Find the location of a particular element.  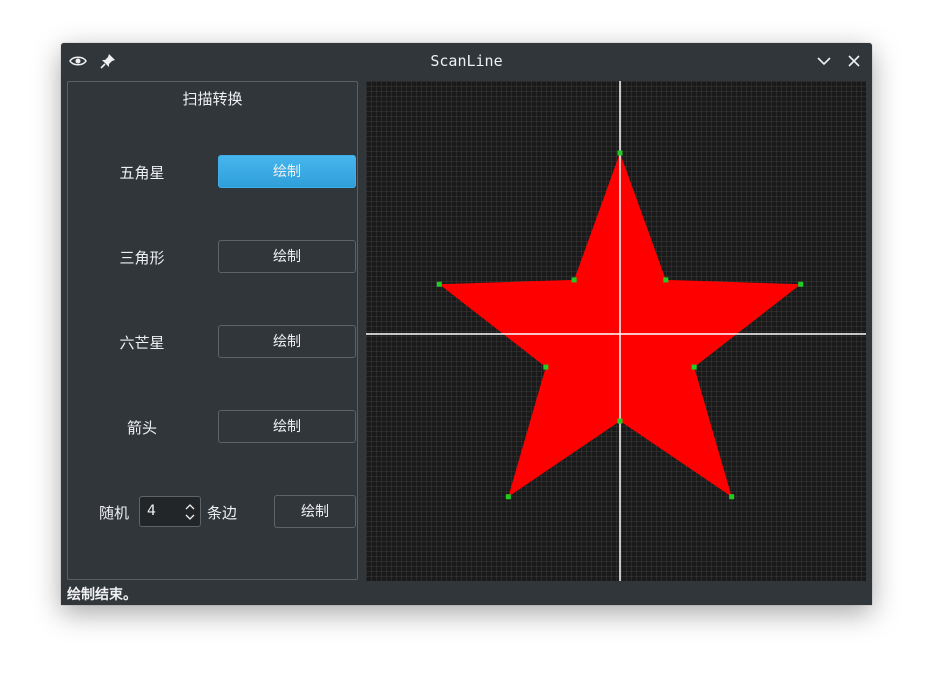

title-bar: ScanLine is located at coordinates (466, 61).